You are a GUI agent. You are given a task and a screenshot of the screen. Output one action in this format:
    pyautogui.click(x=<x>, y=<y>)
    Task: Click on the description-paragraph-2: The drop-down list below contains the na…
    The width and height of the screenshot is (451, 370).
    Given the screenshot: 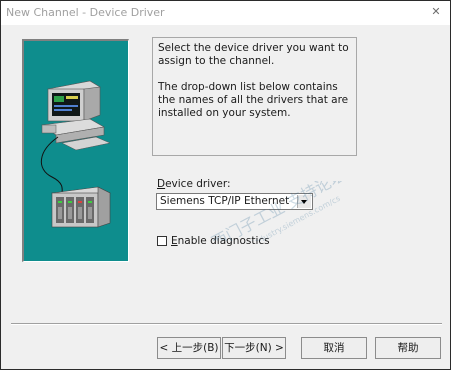 What is the action you would take?
    pyautogui.click(x=253, y=100)
    